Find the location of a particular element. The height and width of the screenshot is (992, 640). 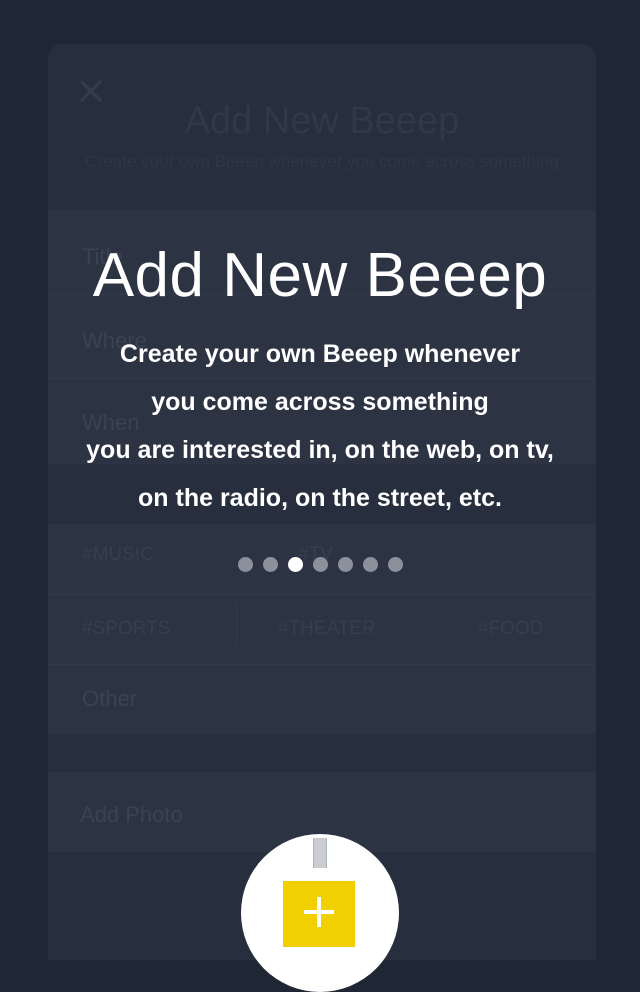

page-indicator is located at coordinates (320, 564).